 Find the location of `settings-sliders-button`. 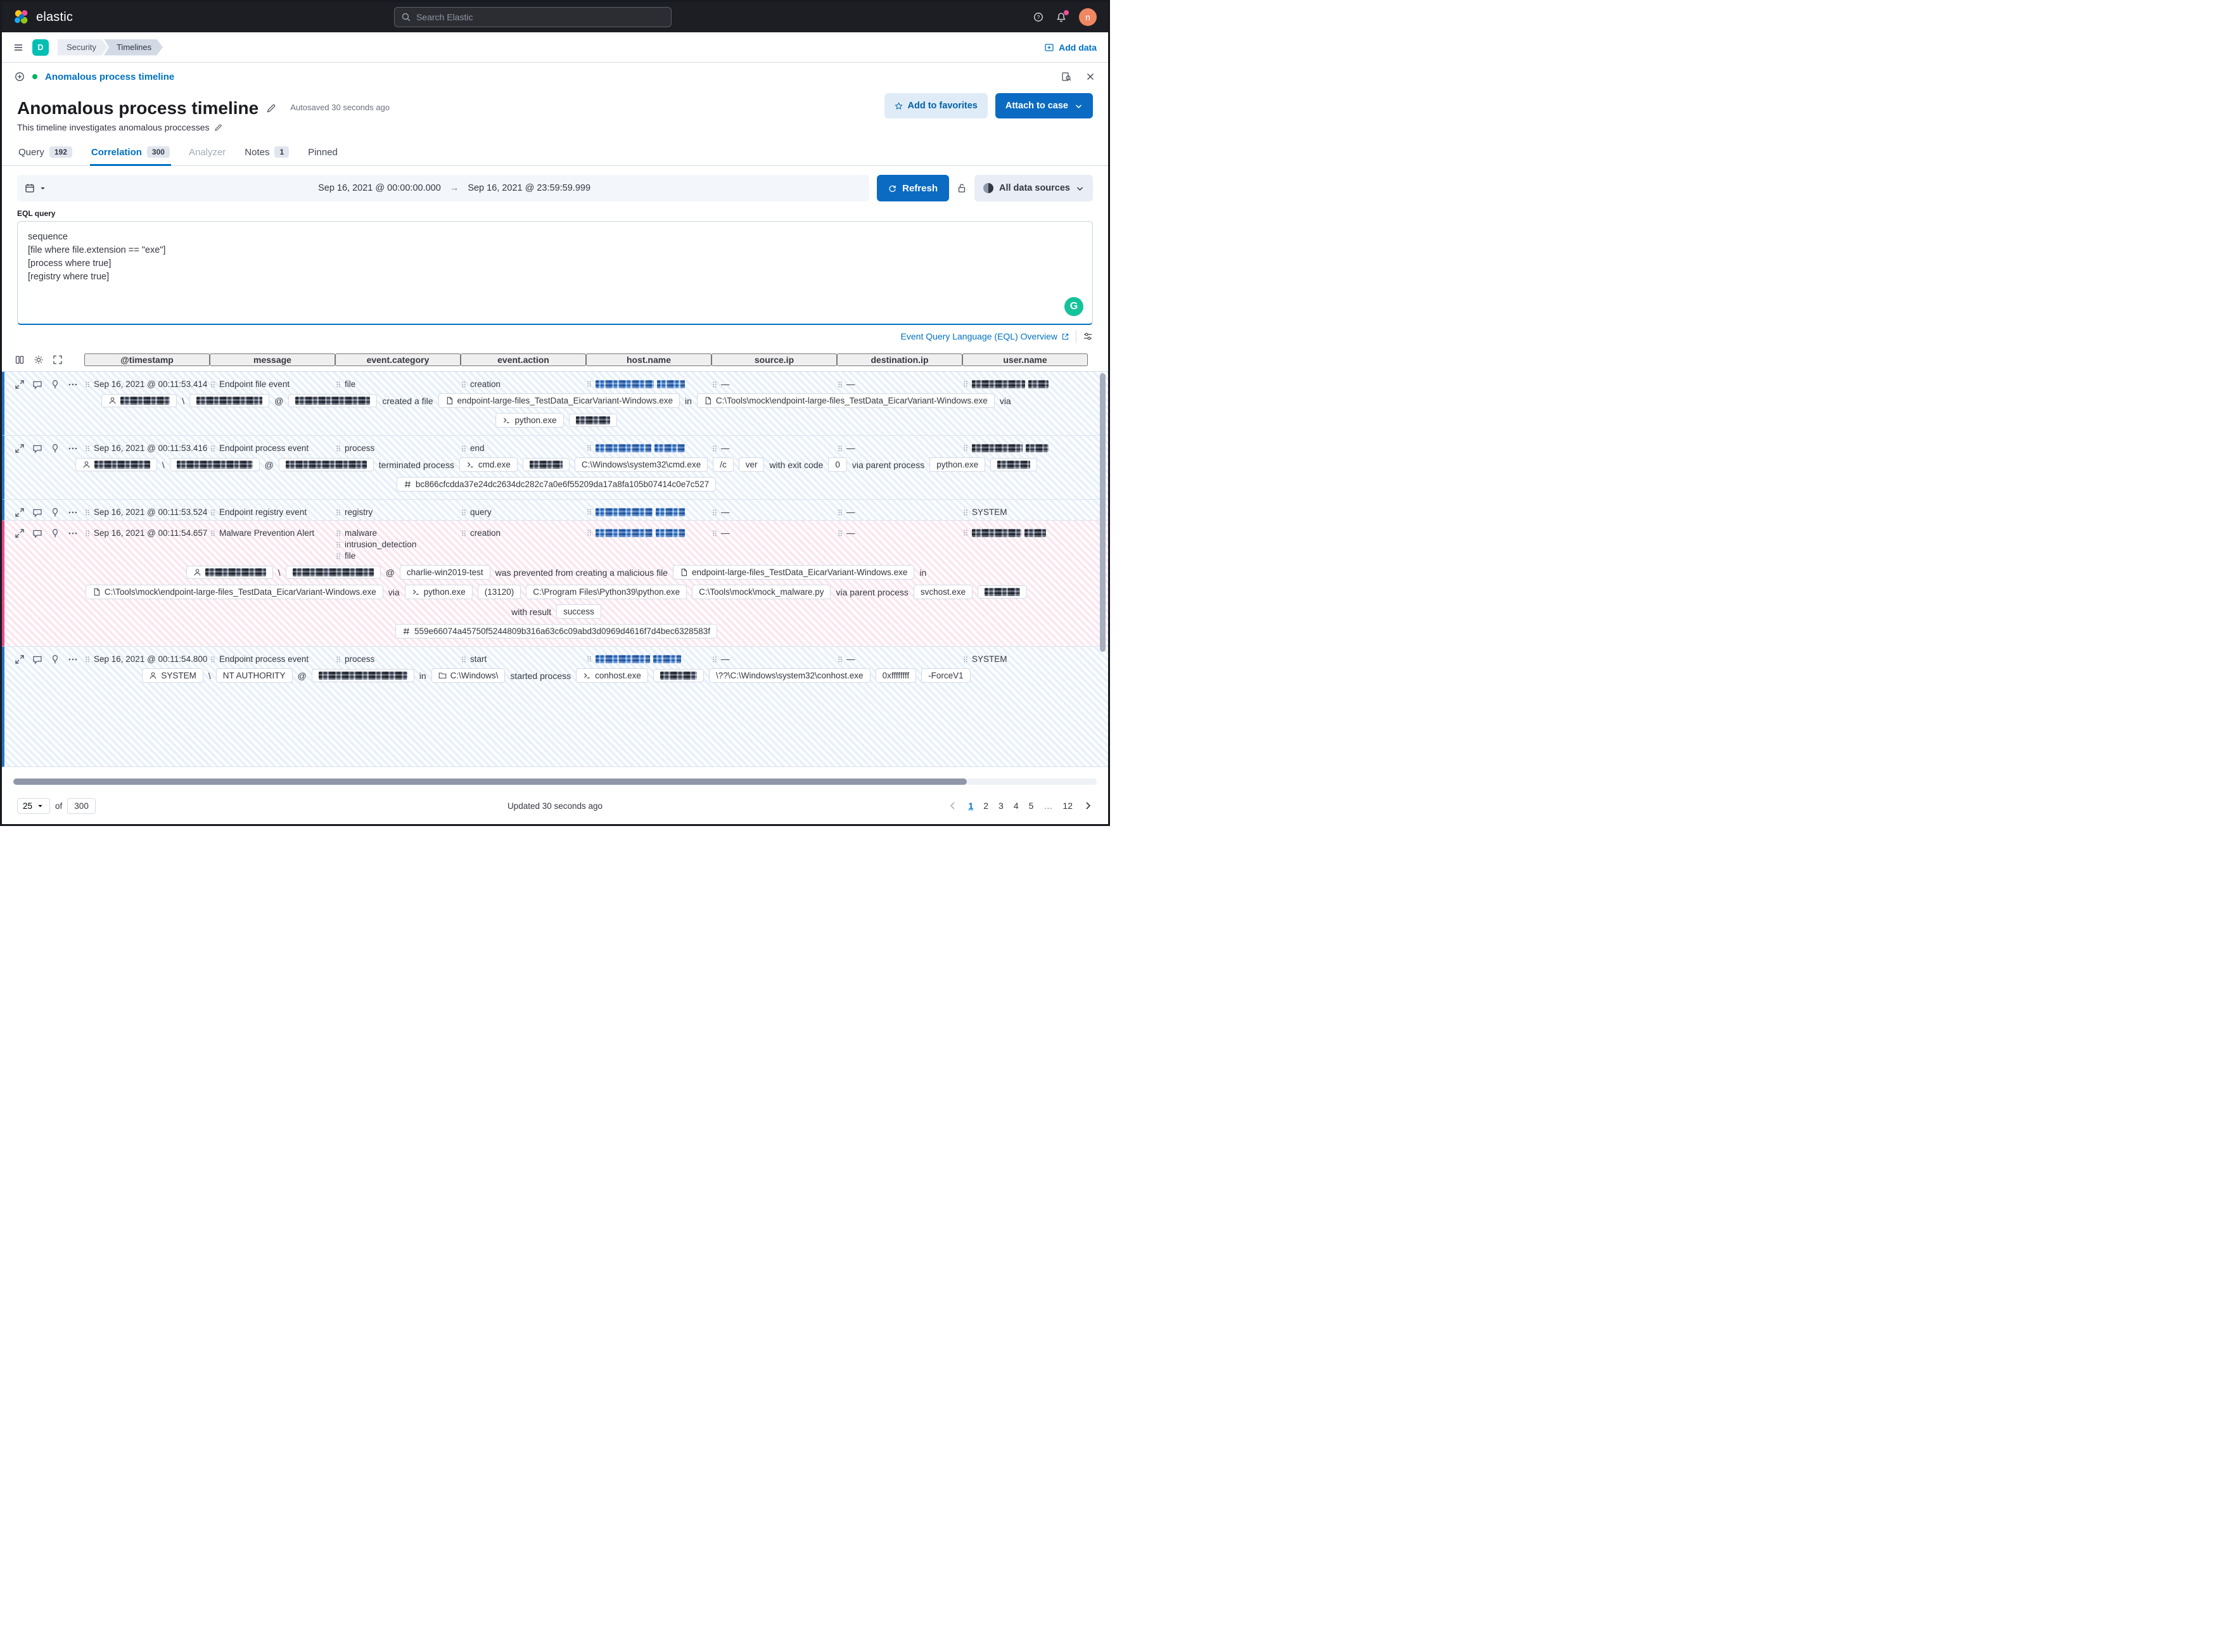

settings-sliders-button is located at coordinates (1088, 336).